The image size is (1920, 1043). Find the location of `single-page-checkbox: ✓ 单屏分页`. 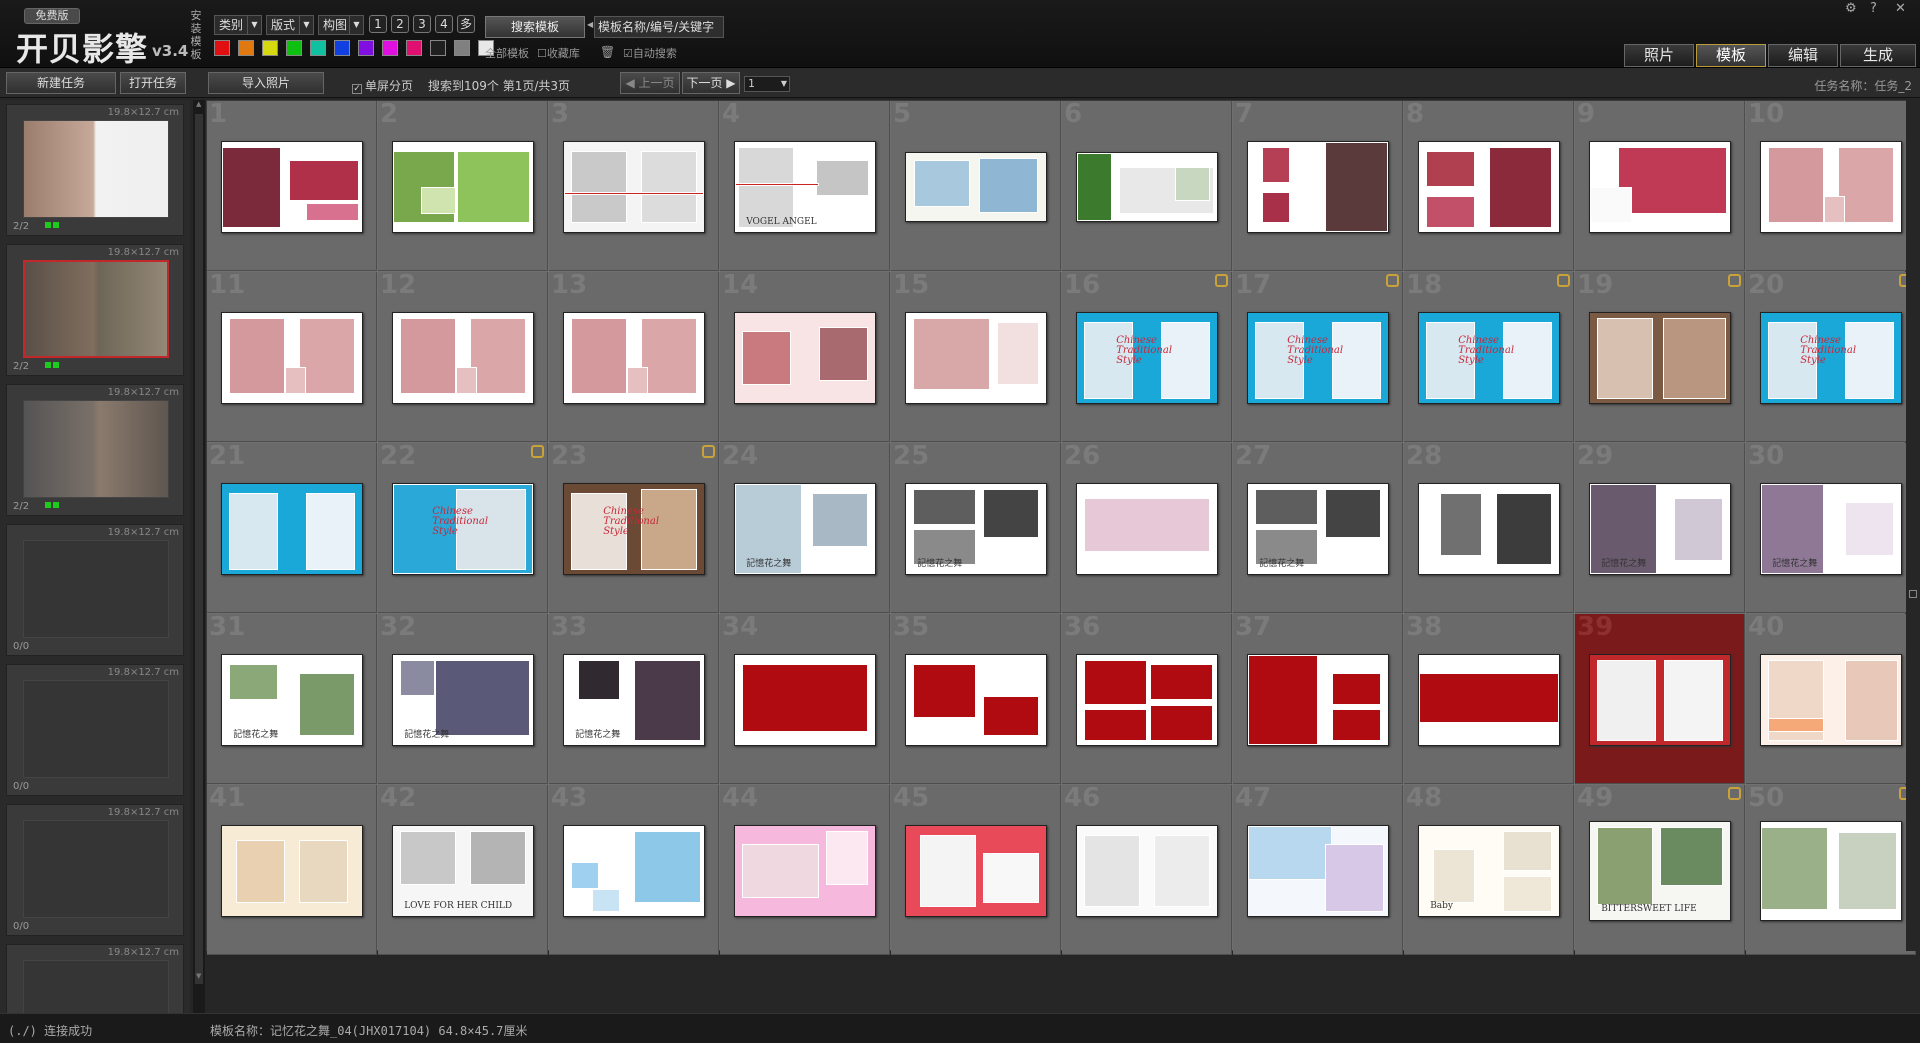

single-page-checkbox: ✓ 单屏分页 is located at coordinates (382, 85).